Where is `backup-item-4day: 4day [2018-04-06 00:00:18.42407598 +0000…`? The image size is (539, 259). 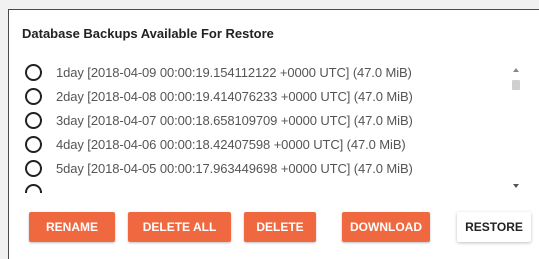 backup-item-4day: 4day [2018-04-06 00:00:18.42407598 +0000… is located at coordinates (262, 144).